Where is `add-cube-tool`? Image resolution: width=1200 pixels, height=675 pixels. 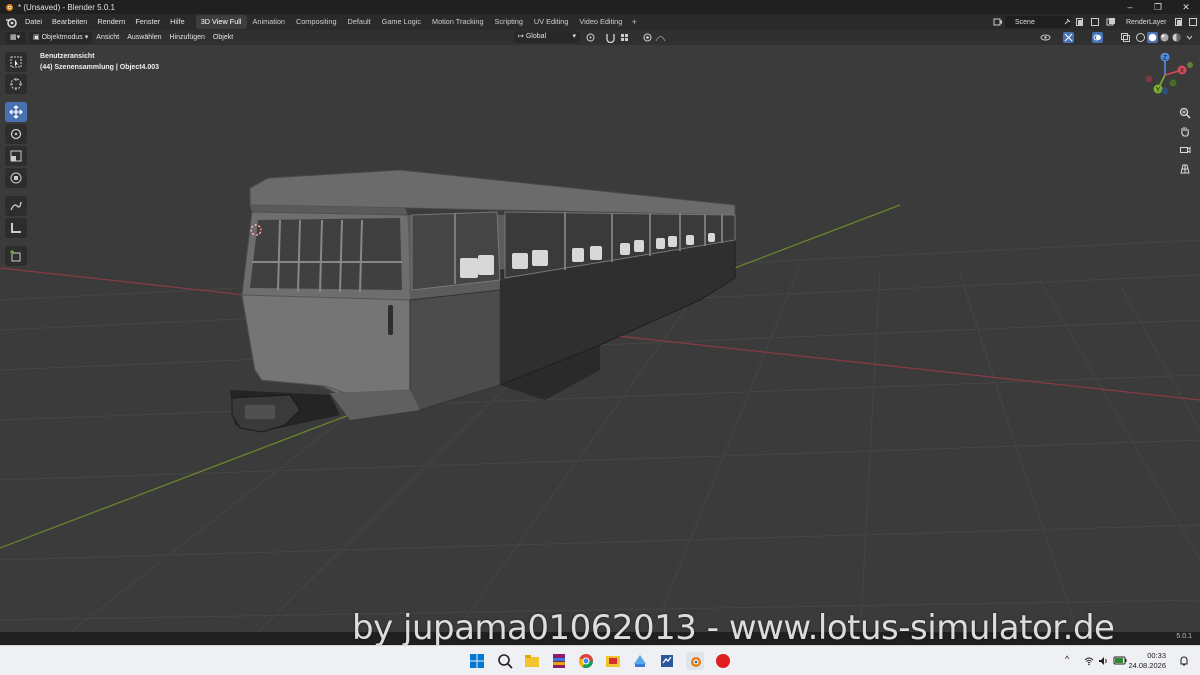 add-cube-tool is located at coordinates (16, 256).